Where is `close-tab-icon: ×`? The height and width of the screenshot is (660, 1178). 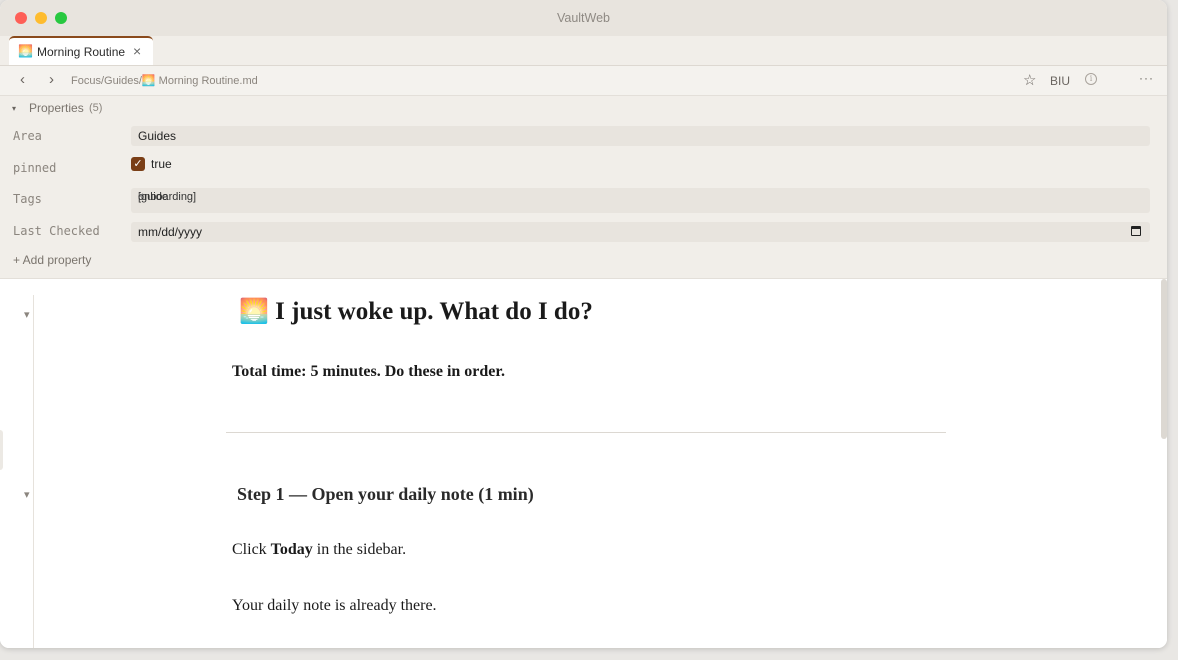
close-tab-icon: × is located at coordinates (137, 51).